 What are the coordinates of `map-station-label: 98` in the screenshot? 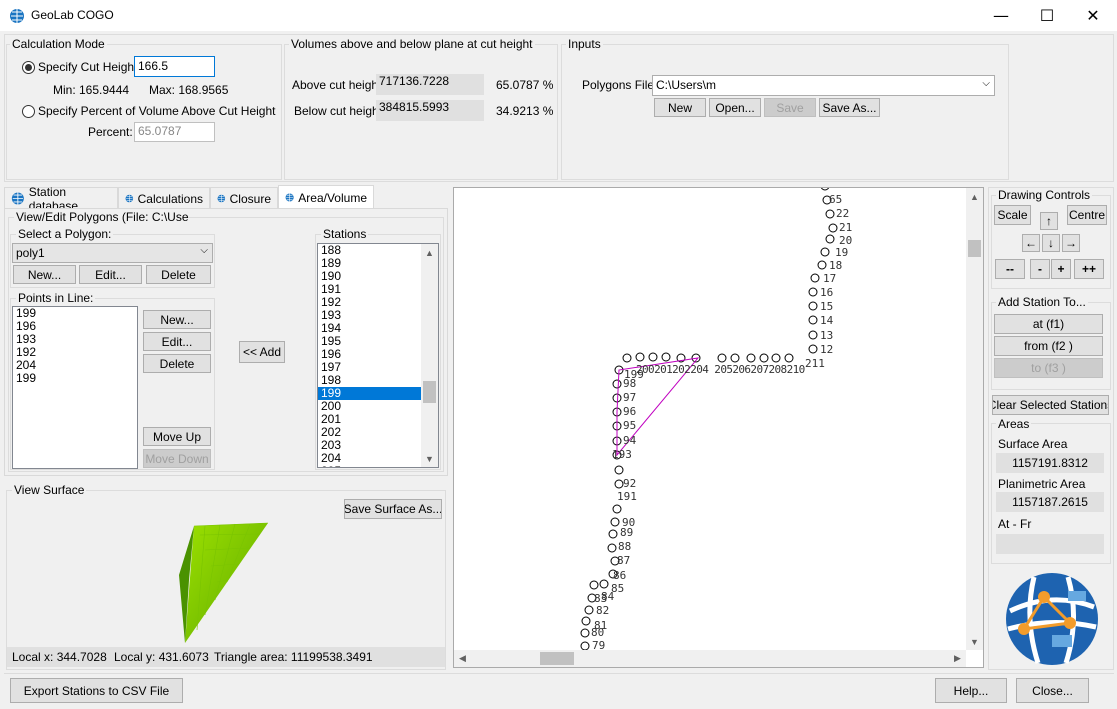 It's located at (630, 383).